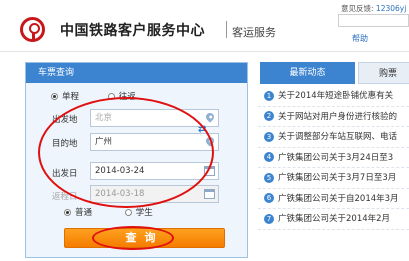 This screenshot has height=261, width=409. What do you see at coordinates (128, 212) in the screenshot?
I see `student-radio` at bounding box center [128, 212].